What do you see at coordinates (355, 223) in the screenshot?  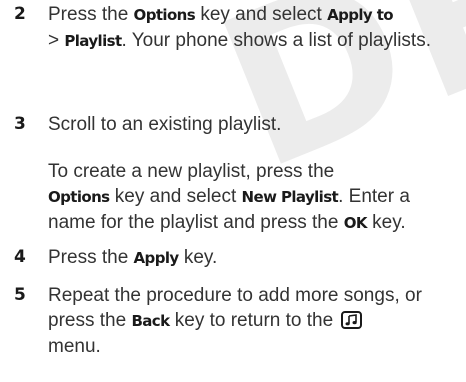 I see `ok-key-label: OK` at bounding box center [355, 223].